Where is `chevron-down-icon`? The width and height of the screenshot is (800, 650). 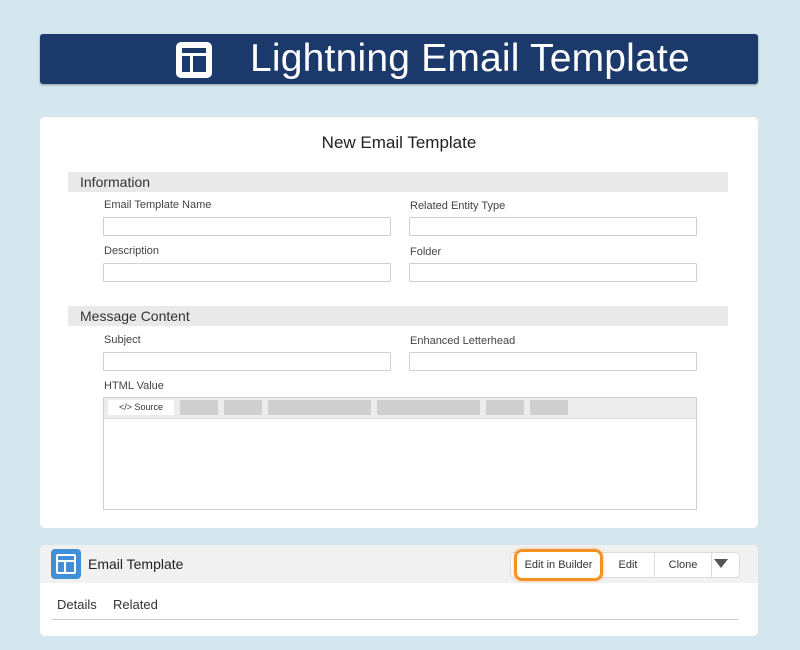 chevron-down-icon is located at coordinates (721, 563).